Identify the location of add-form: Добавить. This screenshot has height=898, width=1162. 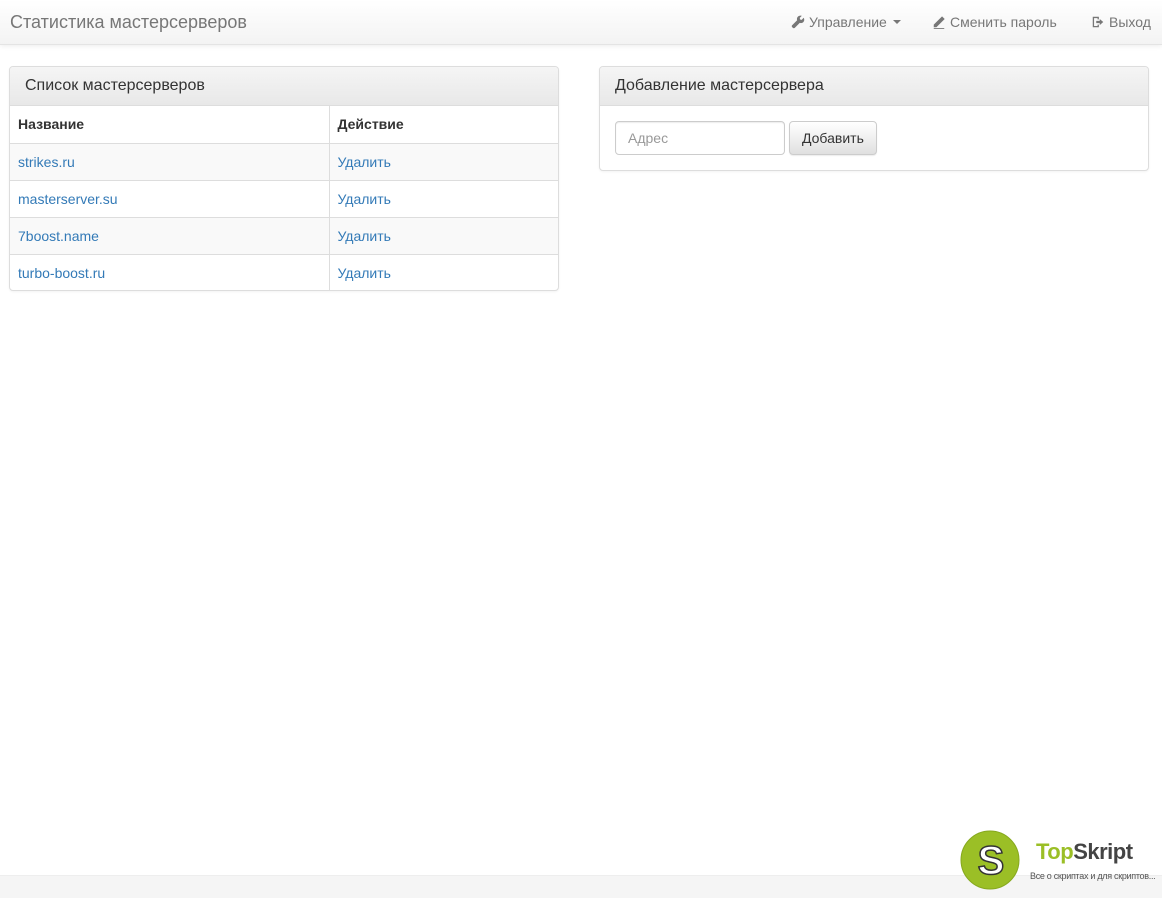
(874, 138).